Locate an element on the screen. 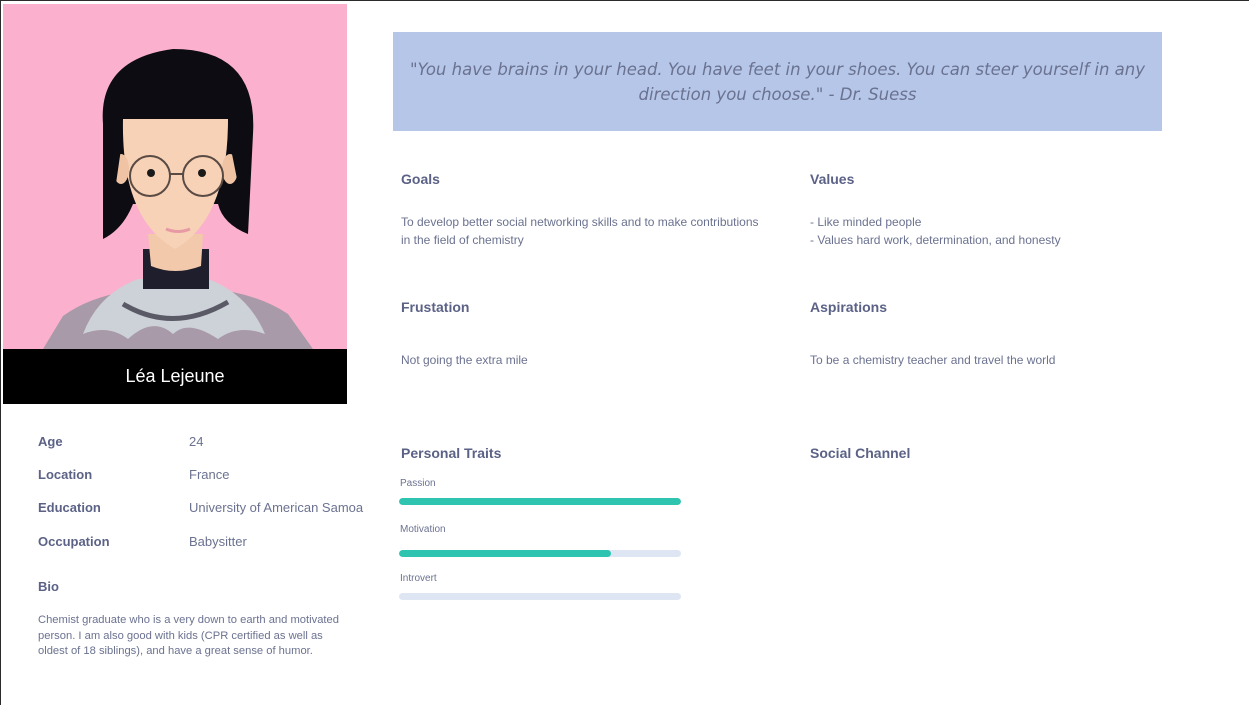  bio-title: Bio is located at coordinates (48, 586).